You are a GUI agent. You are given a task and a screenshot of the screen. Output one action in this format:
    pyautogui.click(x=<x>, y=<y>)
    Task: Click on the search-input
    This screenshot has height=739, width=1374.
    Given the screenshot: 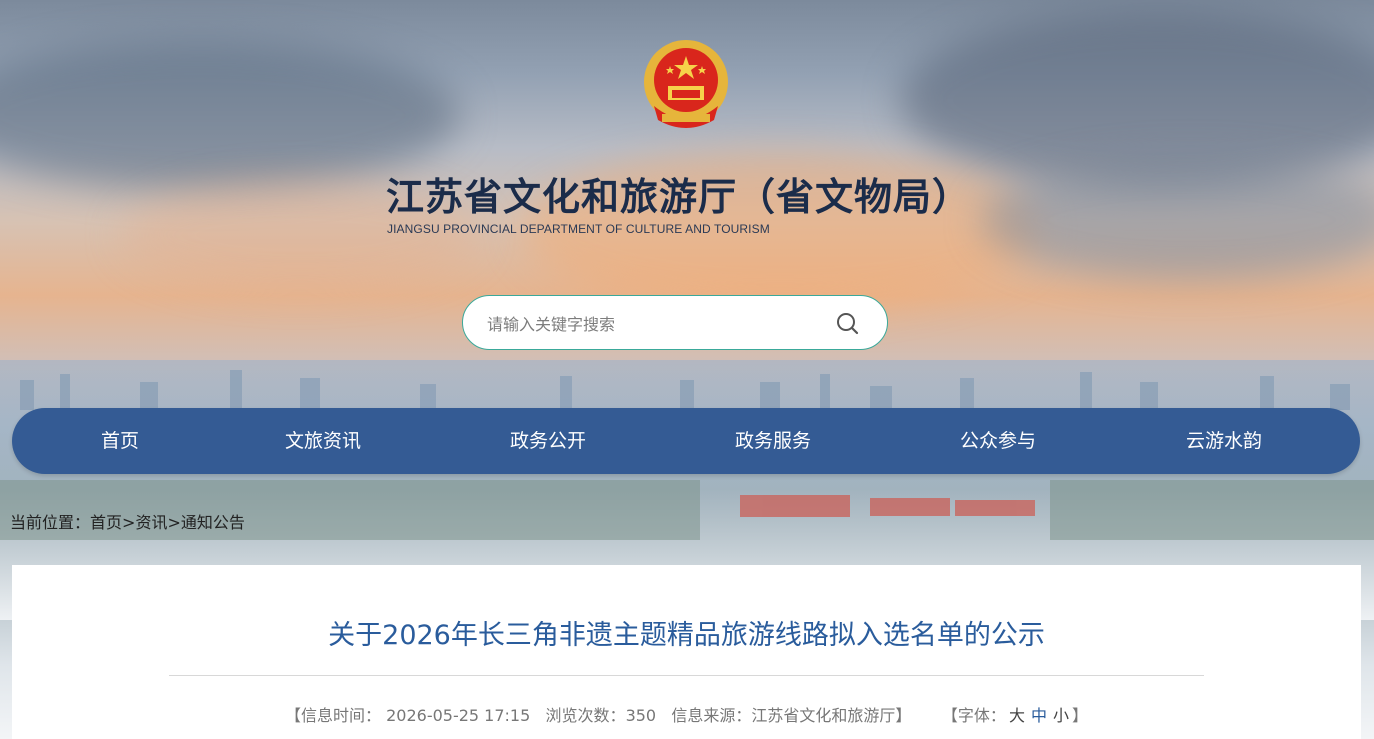 What is the action you would take?
    pyautogui.click(x=652, y=324)
    